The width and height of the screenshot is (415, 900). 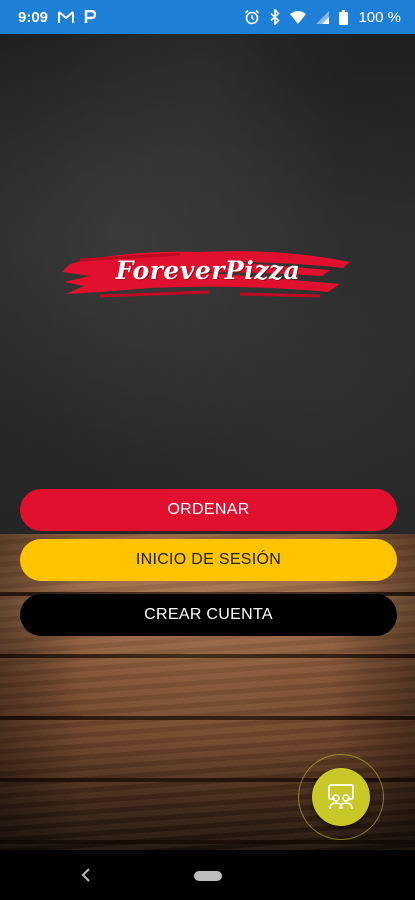 What do you see at coordinates (208, 615) in the screenshot?
I see `create-account-button: CREAR CUENTA` at bounding box center [208, 615].